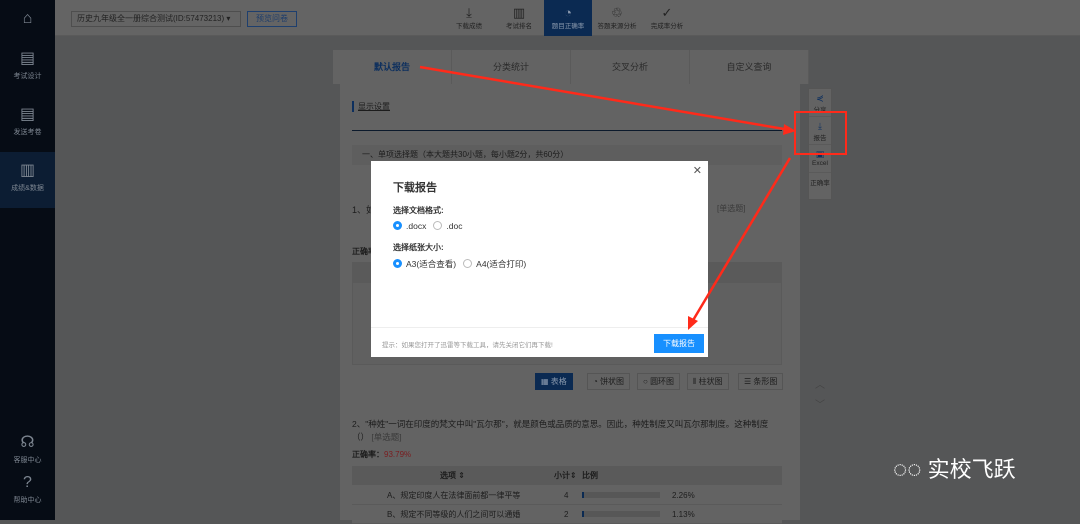 This screenshot has height=524, width=1080. I want to click on exam-select: 历史九年级全一册综合测试(ID:57473213) ▾, so click(156, 19).